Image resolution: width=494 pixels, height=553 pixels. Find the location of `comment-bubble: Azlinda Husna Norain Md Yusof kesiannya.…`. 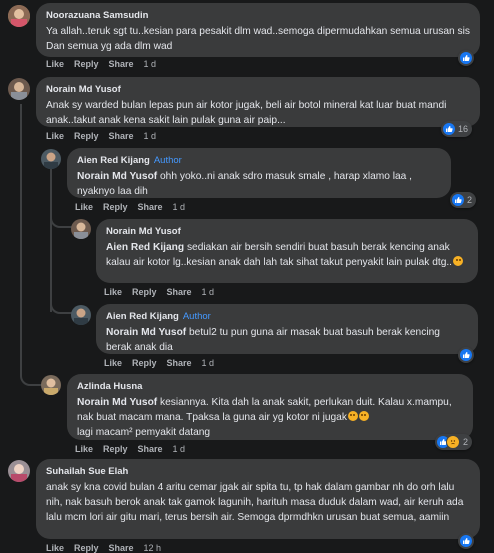

comment-bubble: Azlinda Husna Norain Md Yusof kesiannya.… is located at coordinates (270, 407).